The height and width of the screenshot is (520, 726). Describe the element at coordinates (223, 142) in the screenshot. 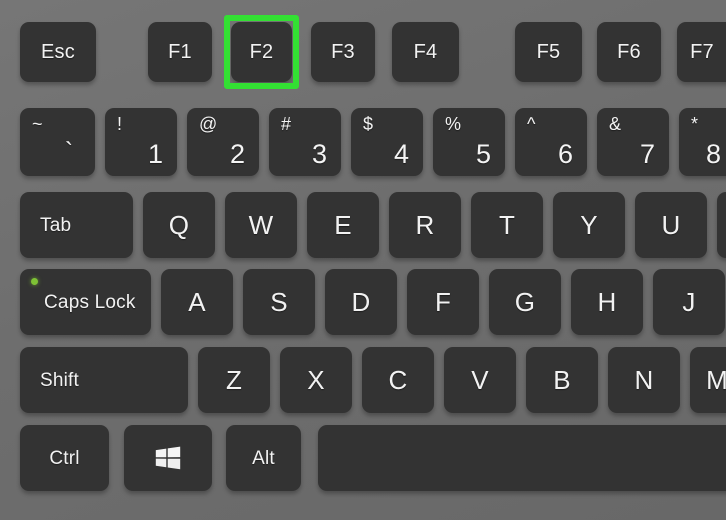

I see `key-two: @ 2` at that location.